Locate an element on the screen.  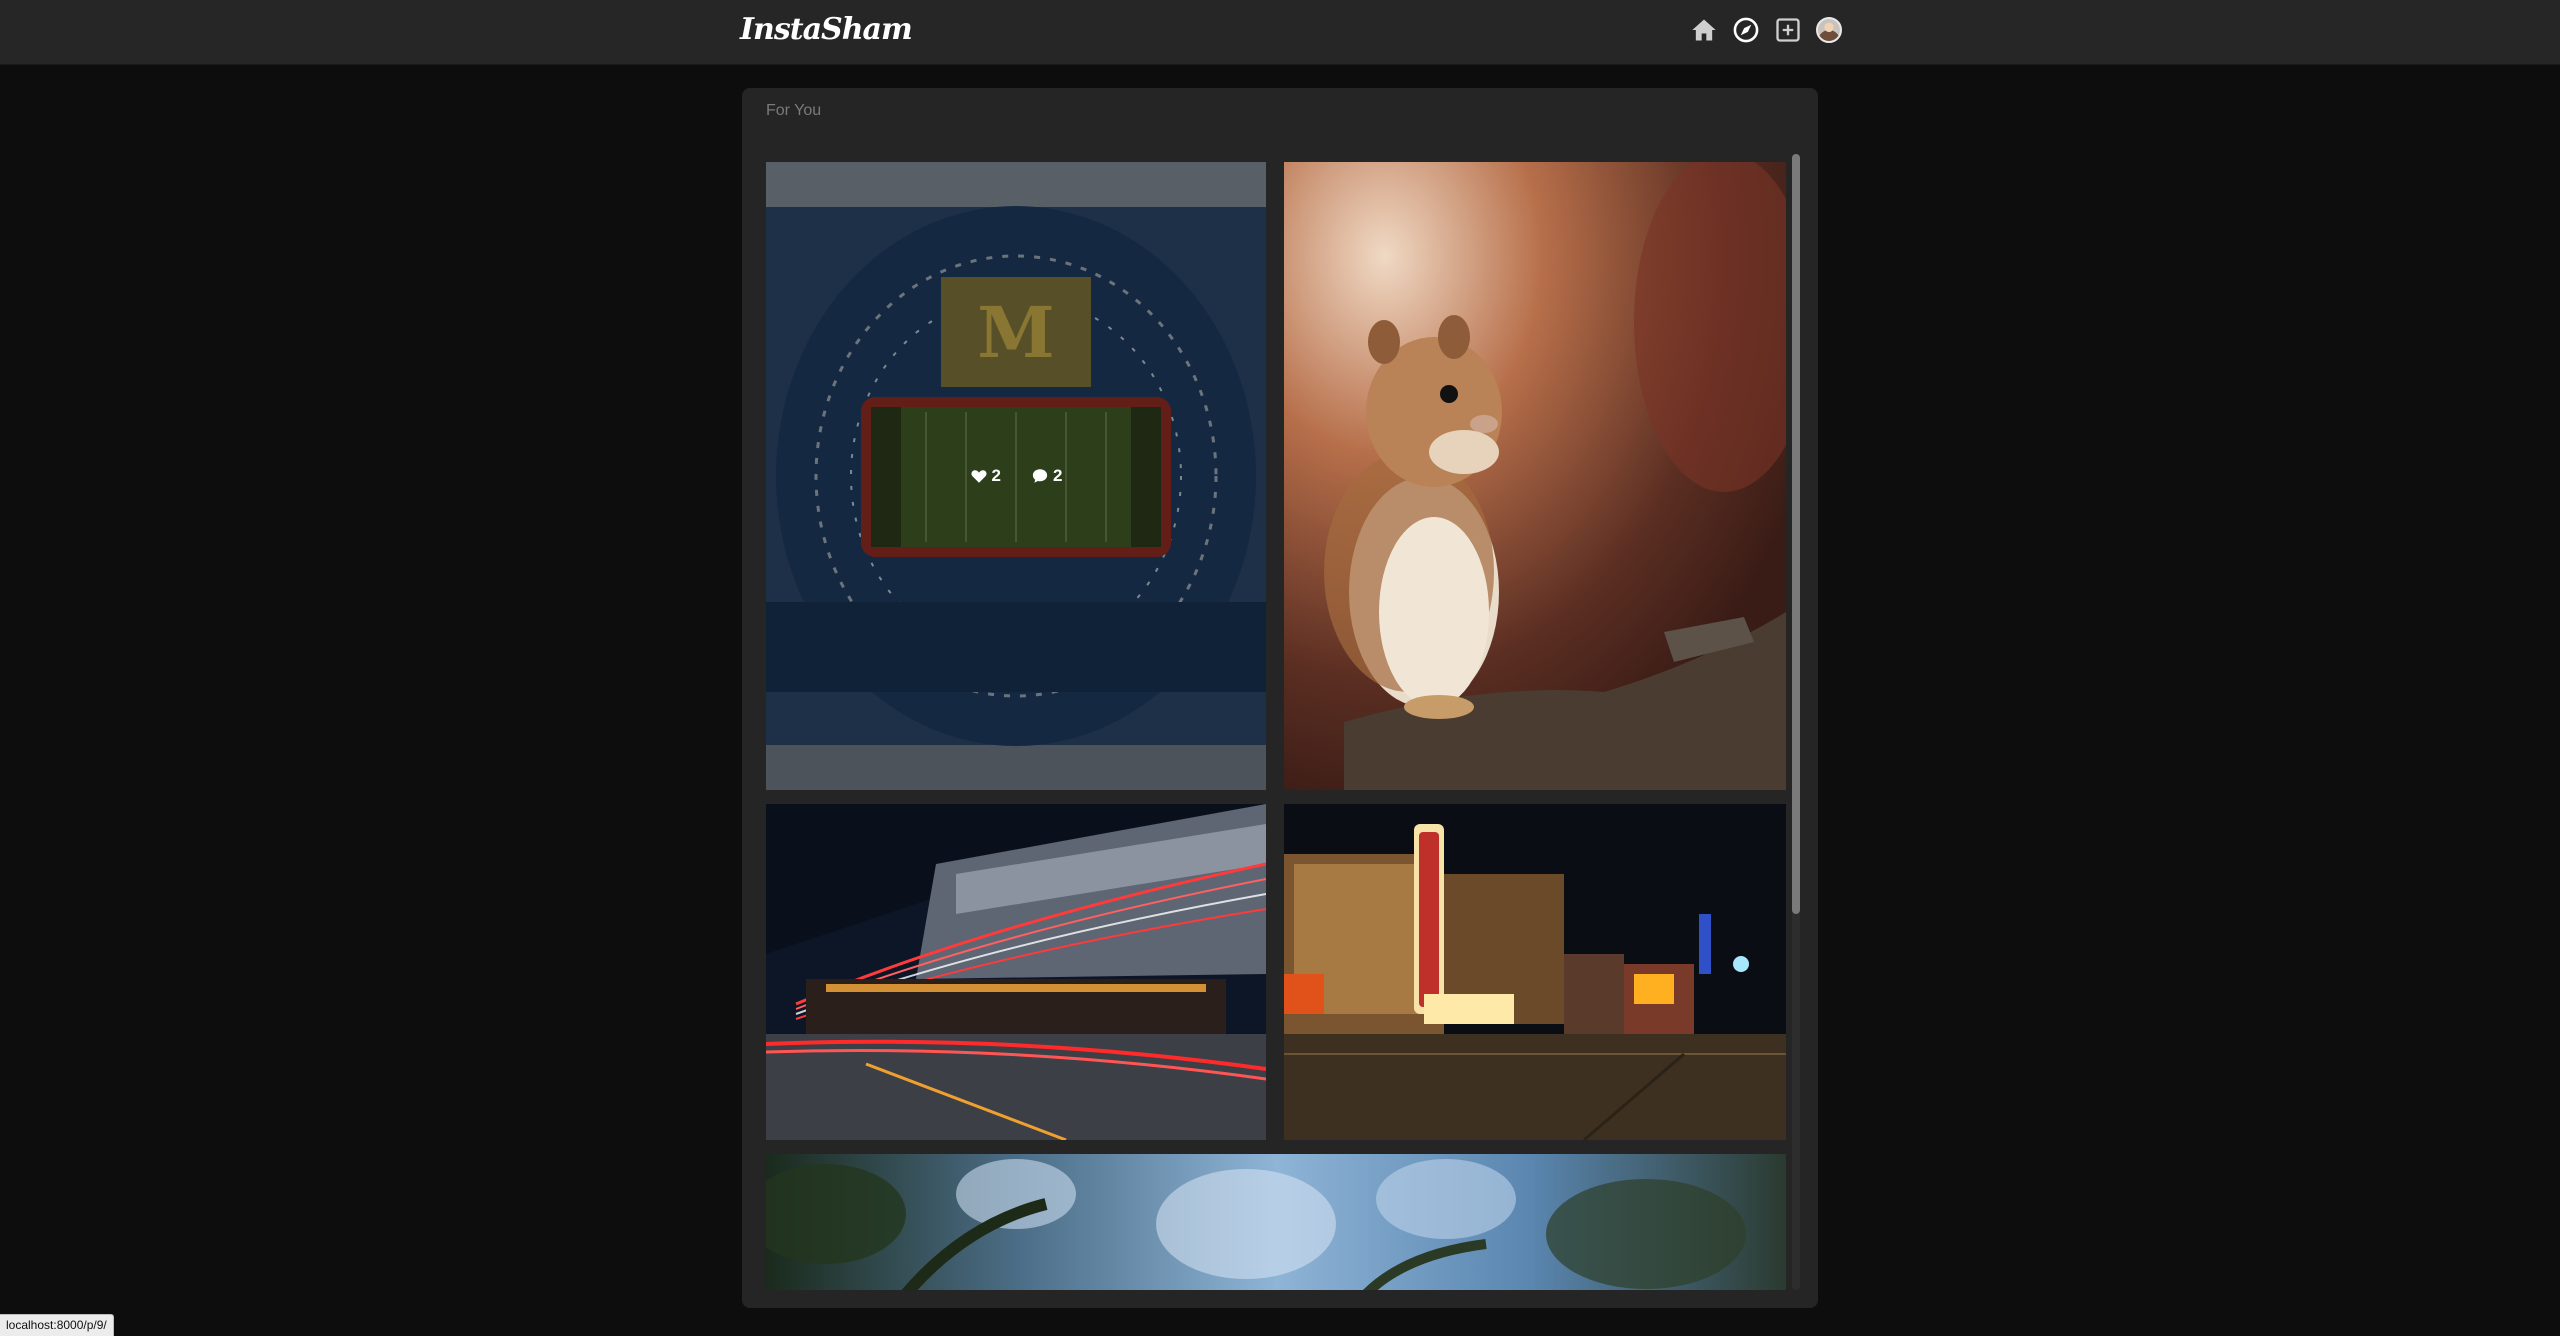
nav-icon-group is located at coordinates (1766, 30).